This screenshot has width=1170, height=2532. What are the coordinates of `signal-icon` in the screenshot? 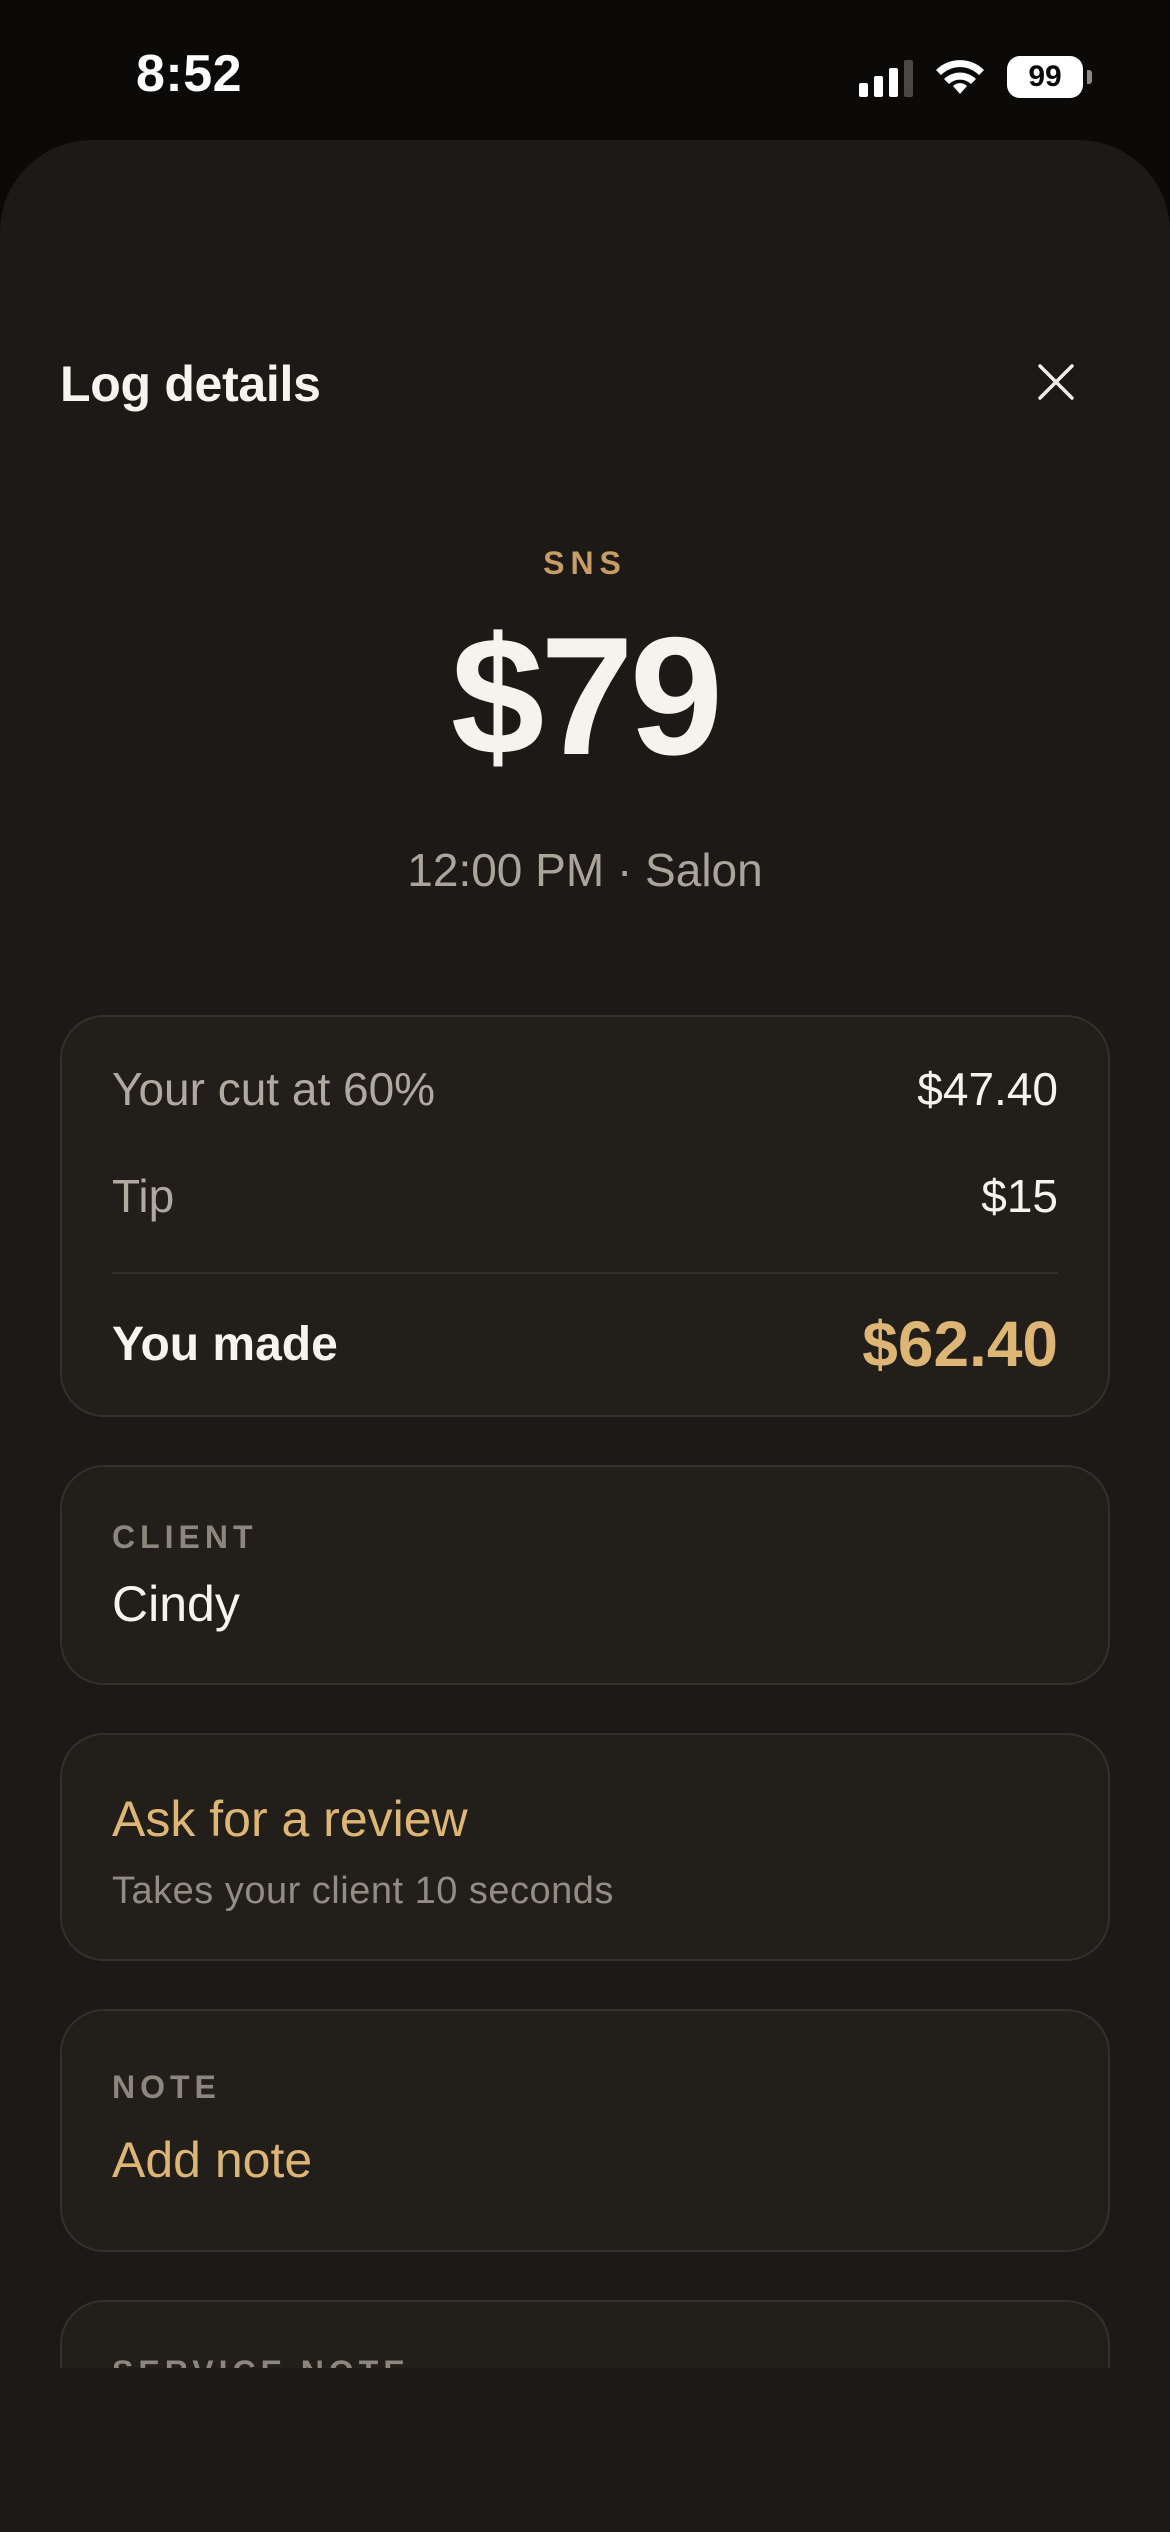 It's located at (886, 77).